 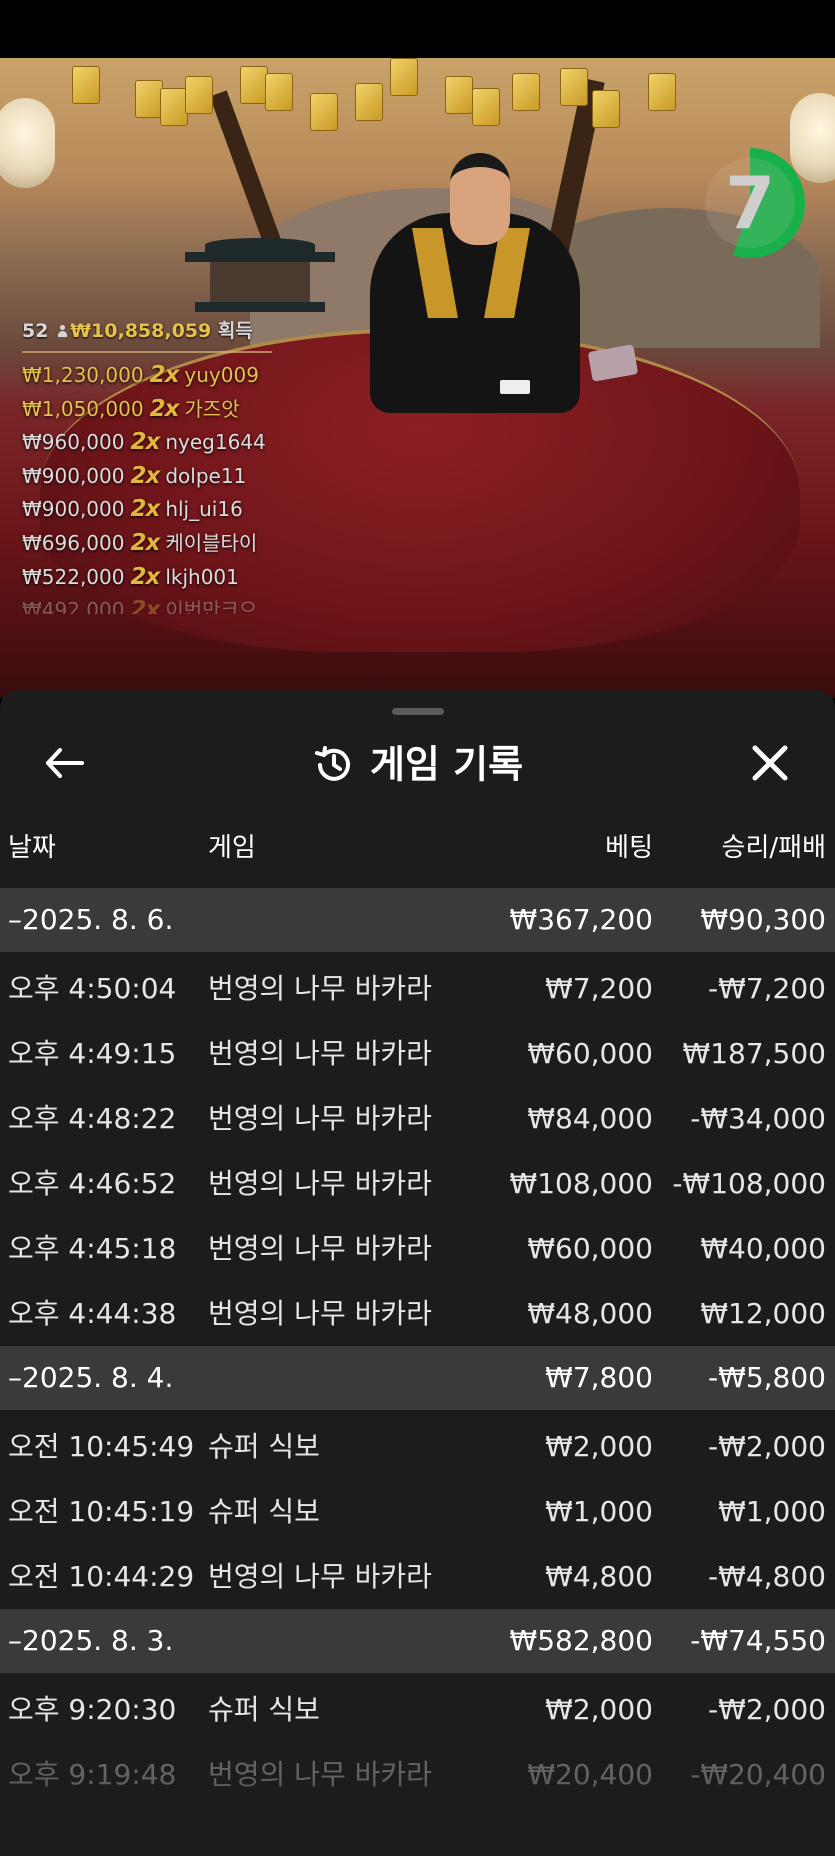 What do you see at coordinates (35, 331) in the screenshot?
I see `winners-count: 52` at bounding box center [35, 331].